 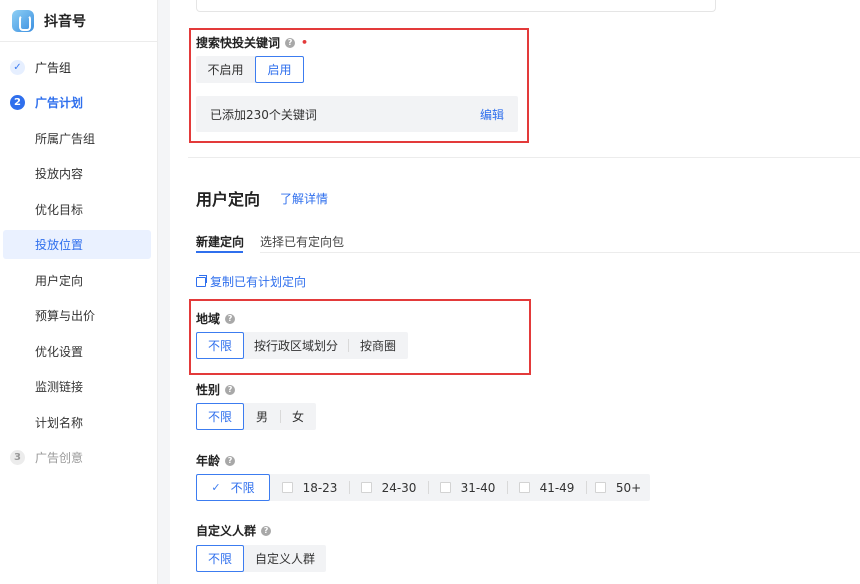 What do you see at coordinates (77, 244) in the screenshot?
I see `sidebar-item-placement: 投放位置` at bounding box center [77, 244].